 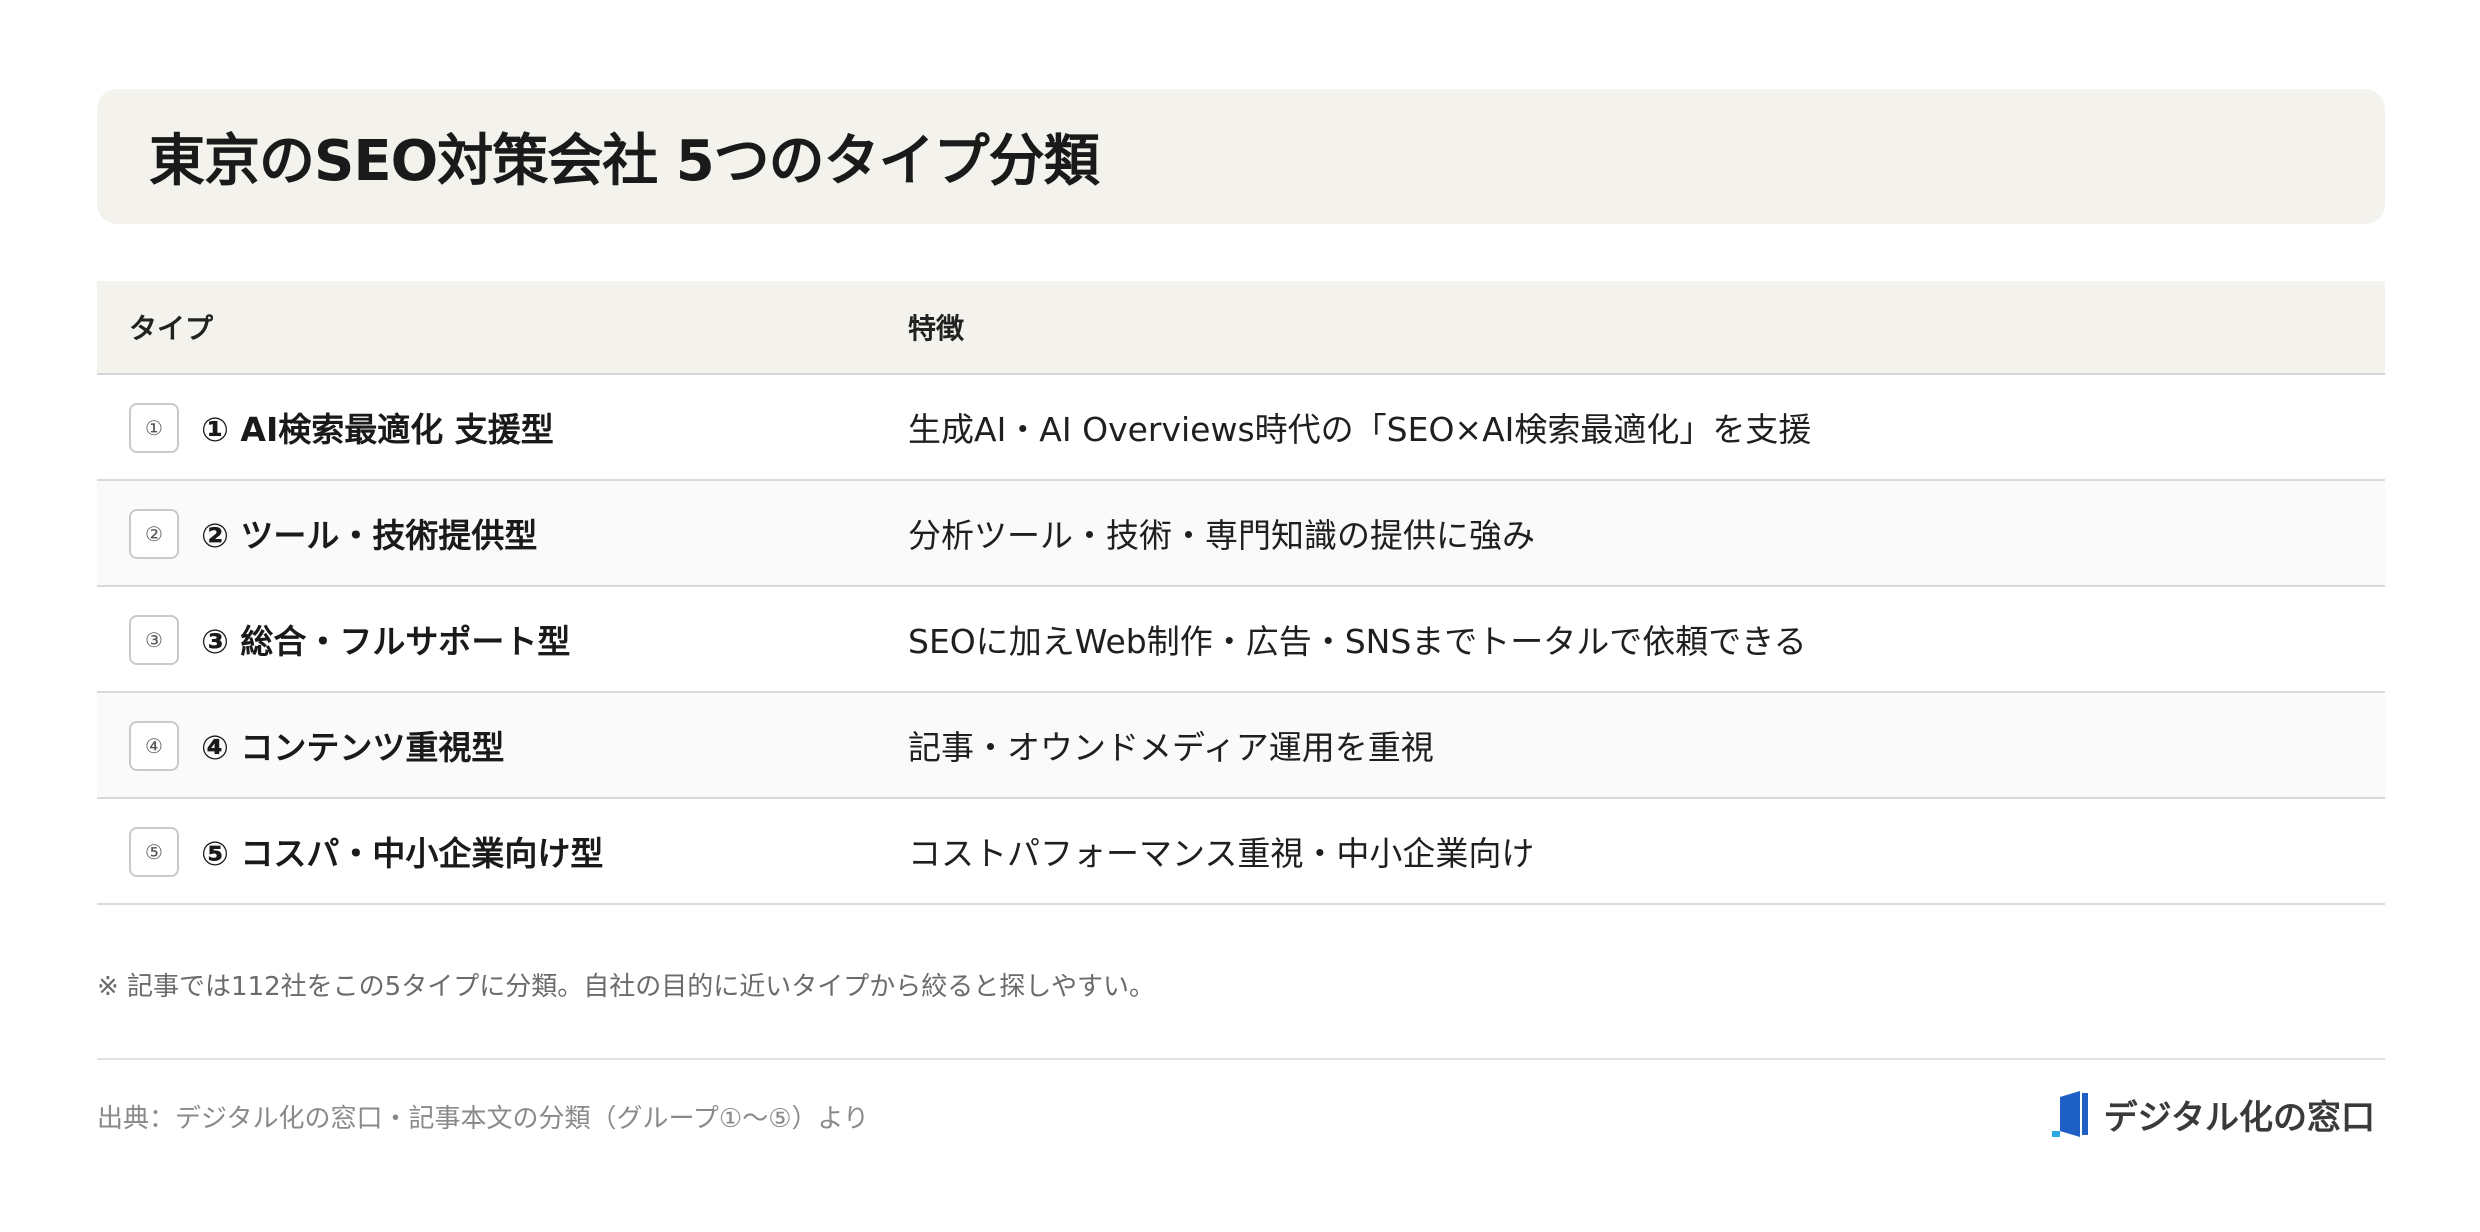 What do you see at coordinates (154, 534) in the screenshot?
I see `number-badge: ②` at bounding box center [154, 534].